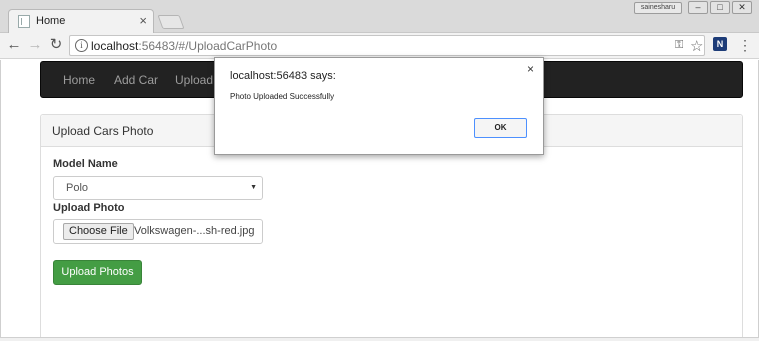  I want to click on site-info-icon: i, so click(81, 45).